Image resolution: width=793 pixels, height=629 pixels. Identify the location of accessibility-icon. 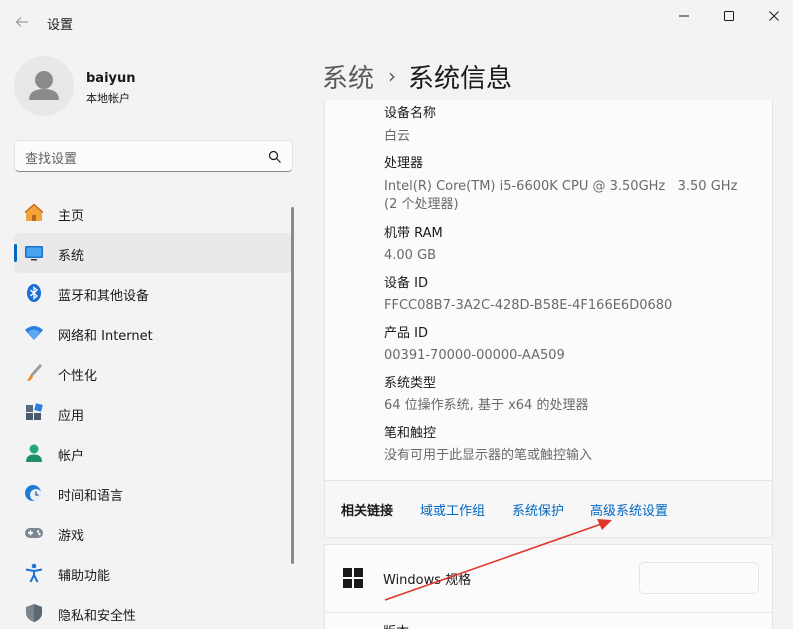
(34, 573).